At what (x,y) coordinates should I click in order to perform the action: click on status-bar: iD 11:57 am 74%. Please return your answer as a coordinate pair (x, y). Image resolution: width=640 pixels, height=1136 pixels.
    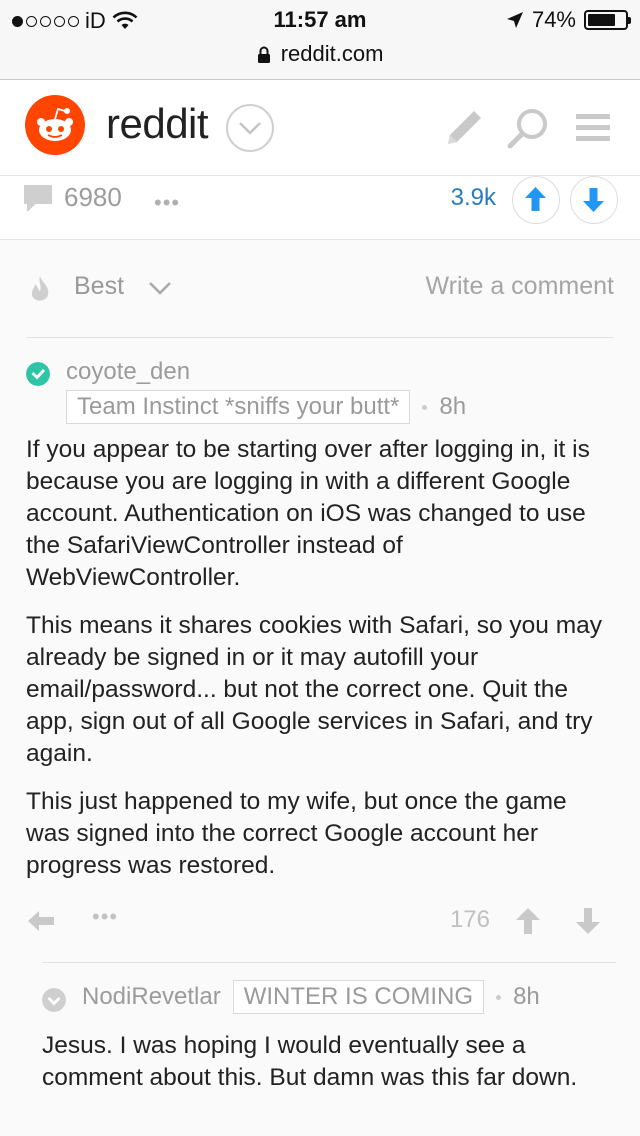
    Looking at the image, I should click on (320, 20).